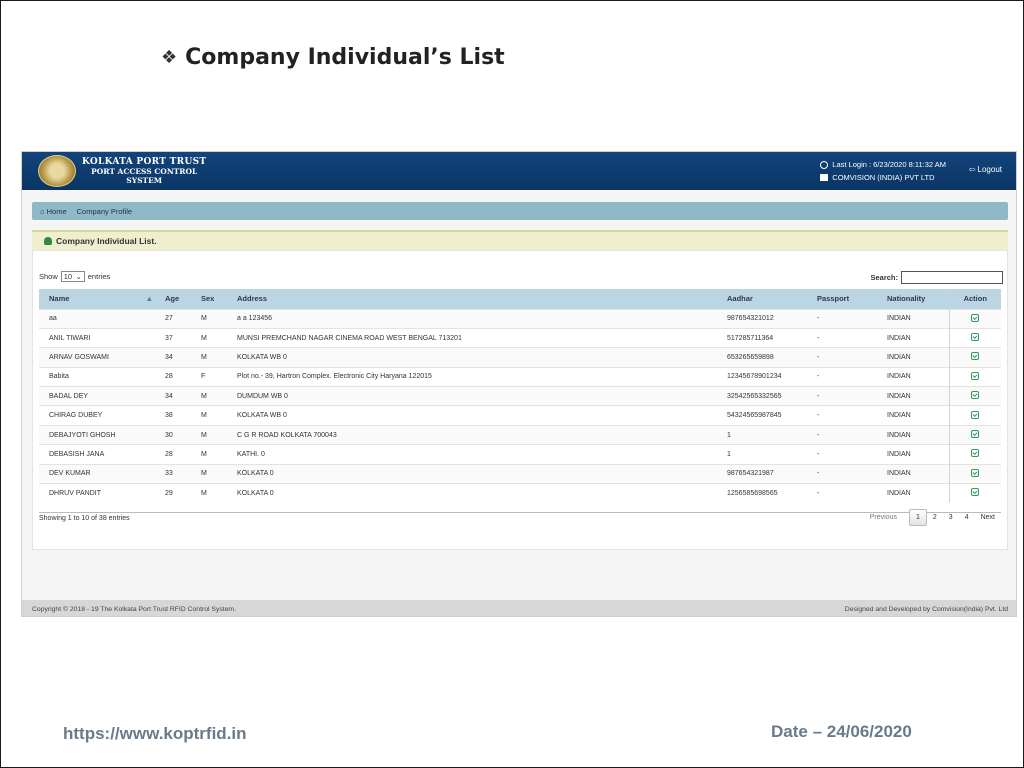 The image size is (1024, 768). I want to click on cell-aadhar: 54324565987845, so click(768, 415).